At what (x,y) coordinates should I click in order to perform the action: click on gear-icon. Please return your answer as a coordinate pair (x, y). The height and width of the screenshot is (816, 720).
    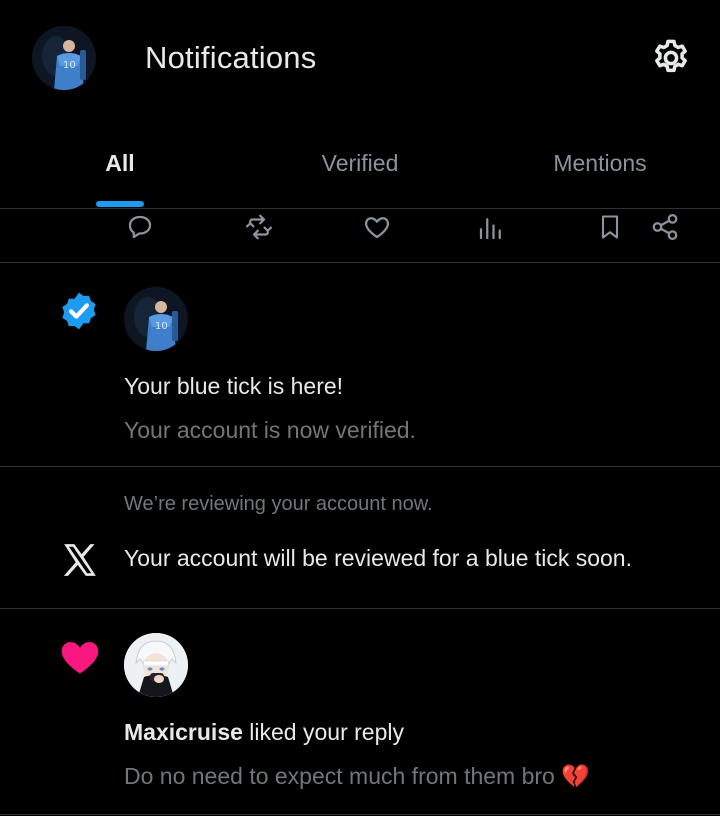
    Looking at the image, I should click on (671, 56).